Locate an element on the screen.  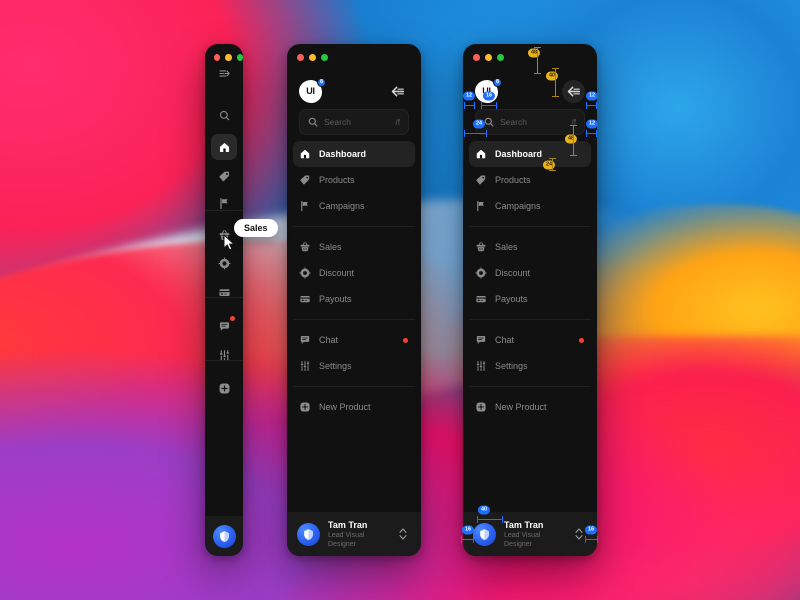
tag-icon is located at coordinates (481, 180).